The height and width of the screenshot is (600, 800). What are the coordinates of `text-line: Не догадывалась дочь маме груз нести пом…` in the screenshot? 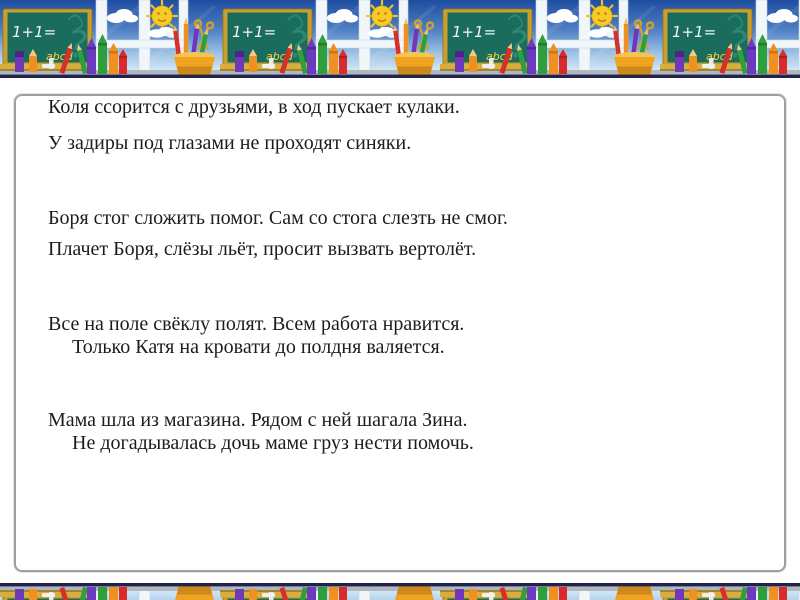 It's located at (273, 443).